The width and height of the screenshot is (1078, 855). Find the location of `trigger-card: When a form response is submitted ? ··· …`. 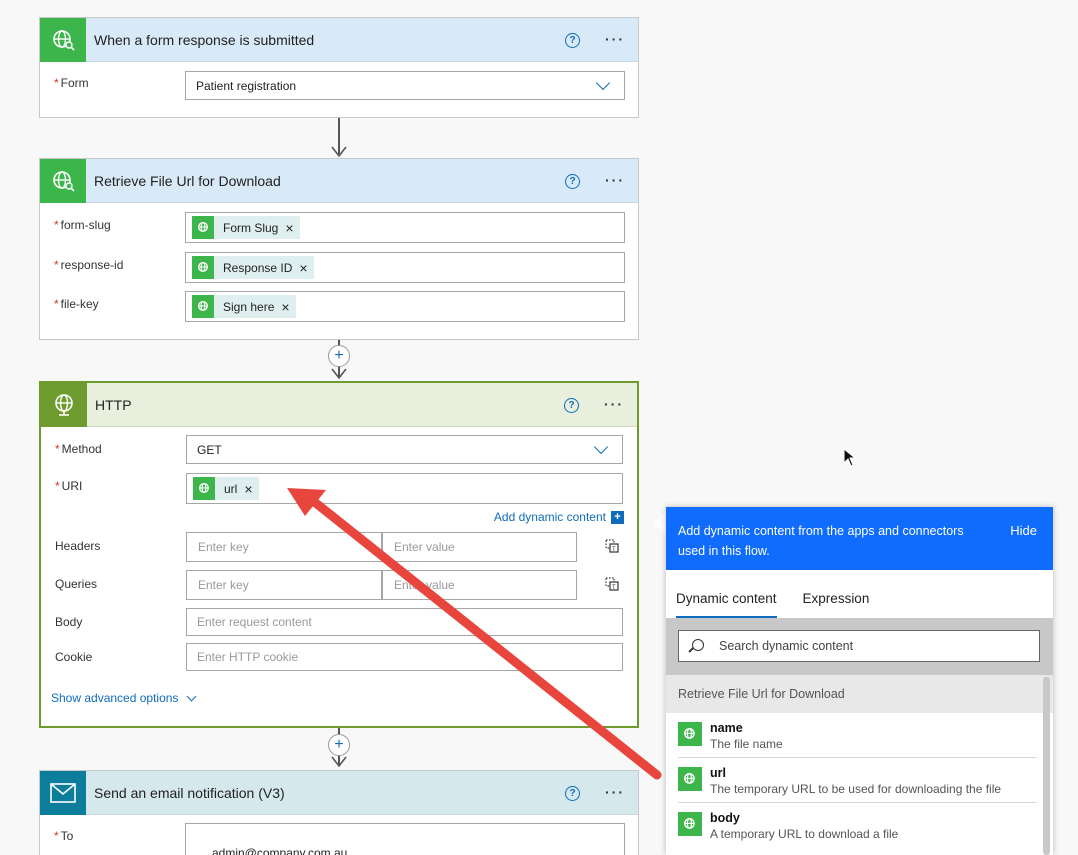

trigger-card: When a form response is submitted ? ··· … is located at coordinates (339, 67).